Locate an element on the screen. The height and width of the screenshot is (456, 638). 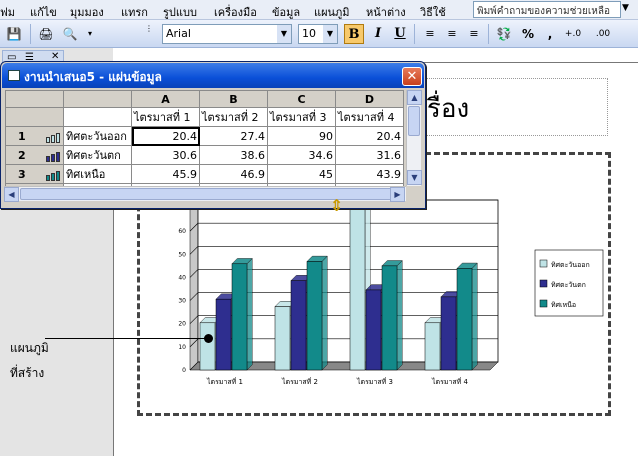
font-name-value: Arial is located at coordinates (178, 33).